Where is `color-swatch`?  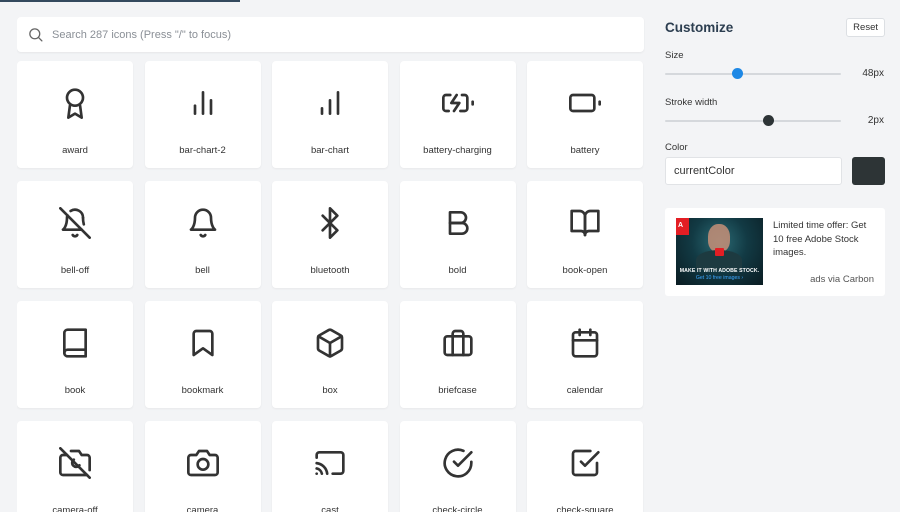 color-swatch is located at coordinates (868, 171).